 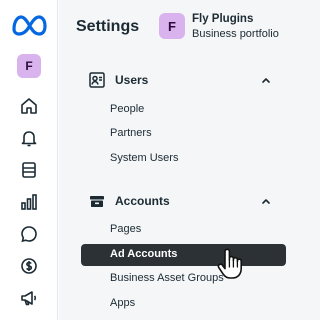 I want to click on pages-icon, so click(x=29, y=170).